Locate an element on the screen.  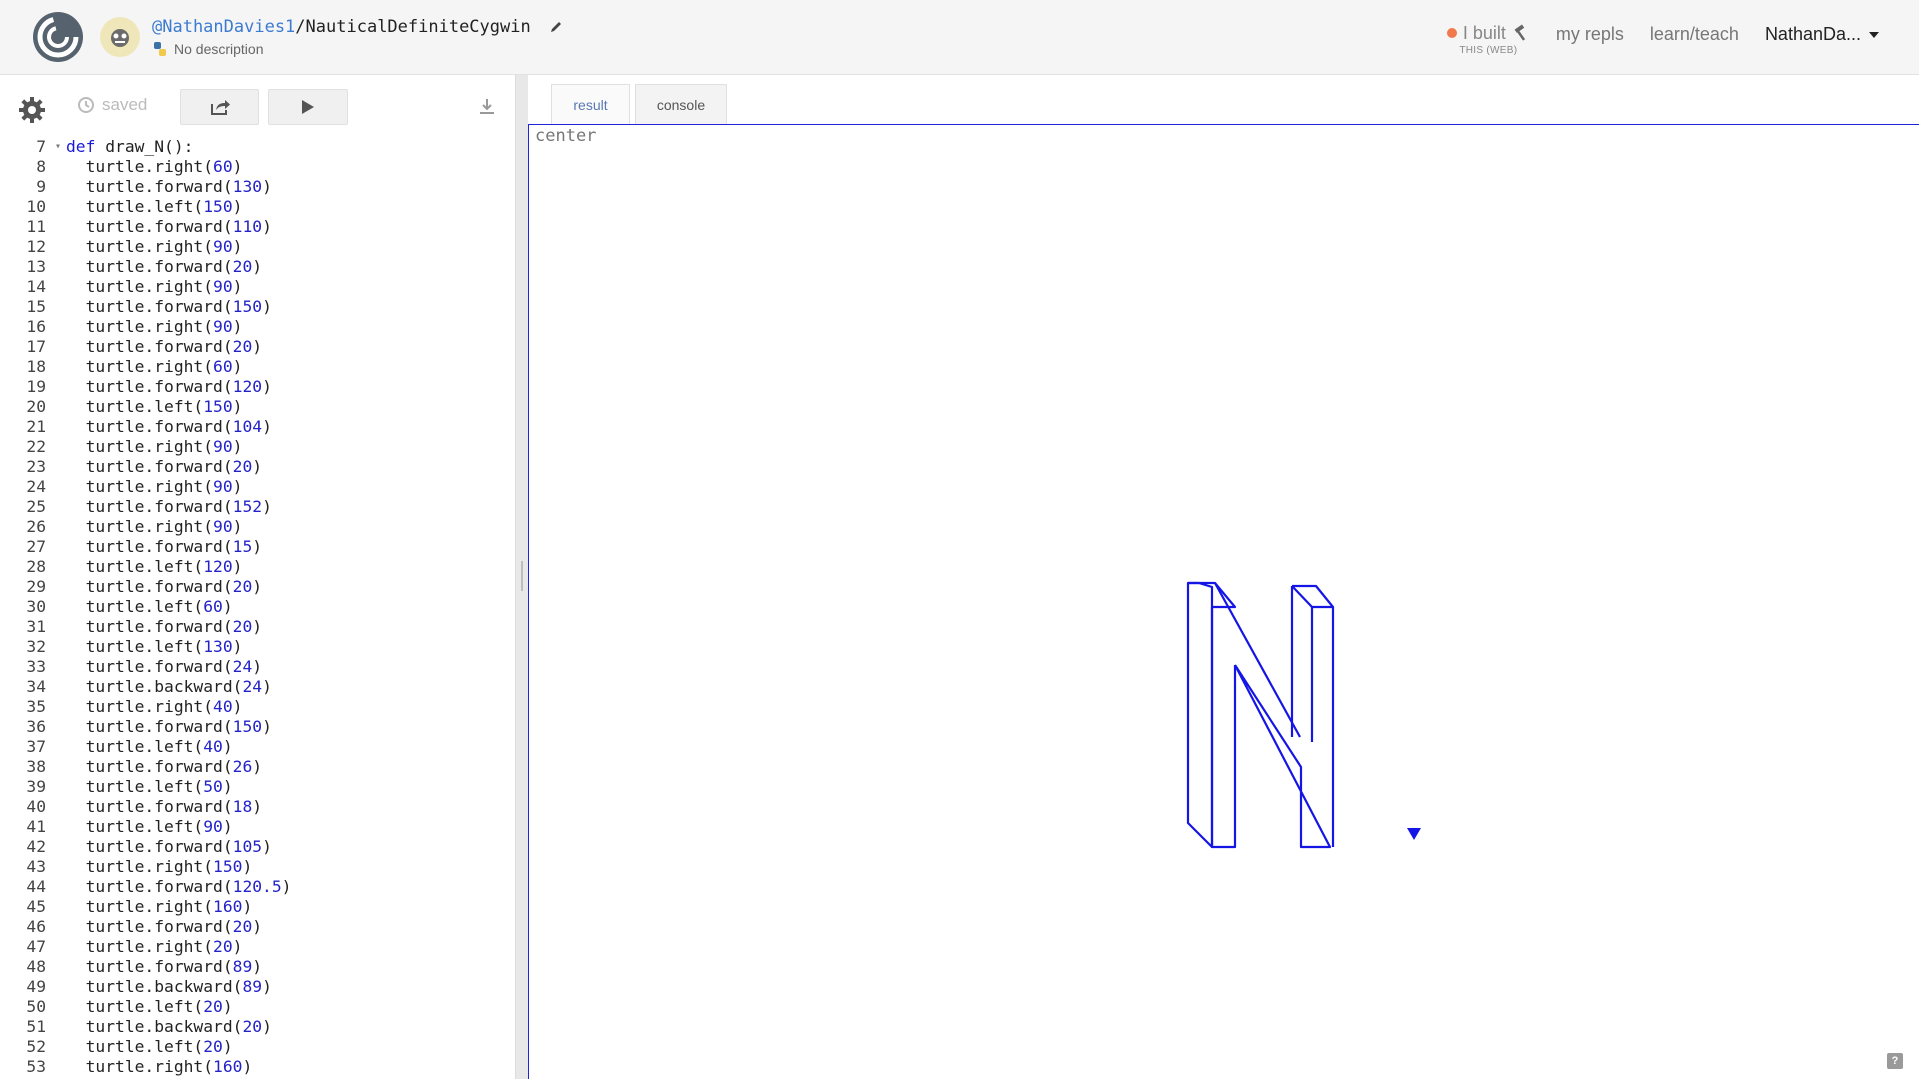
code-line: 28 turtle.left(120) is located at coordinates (257, 567).